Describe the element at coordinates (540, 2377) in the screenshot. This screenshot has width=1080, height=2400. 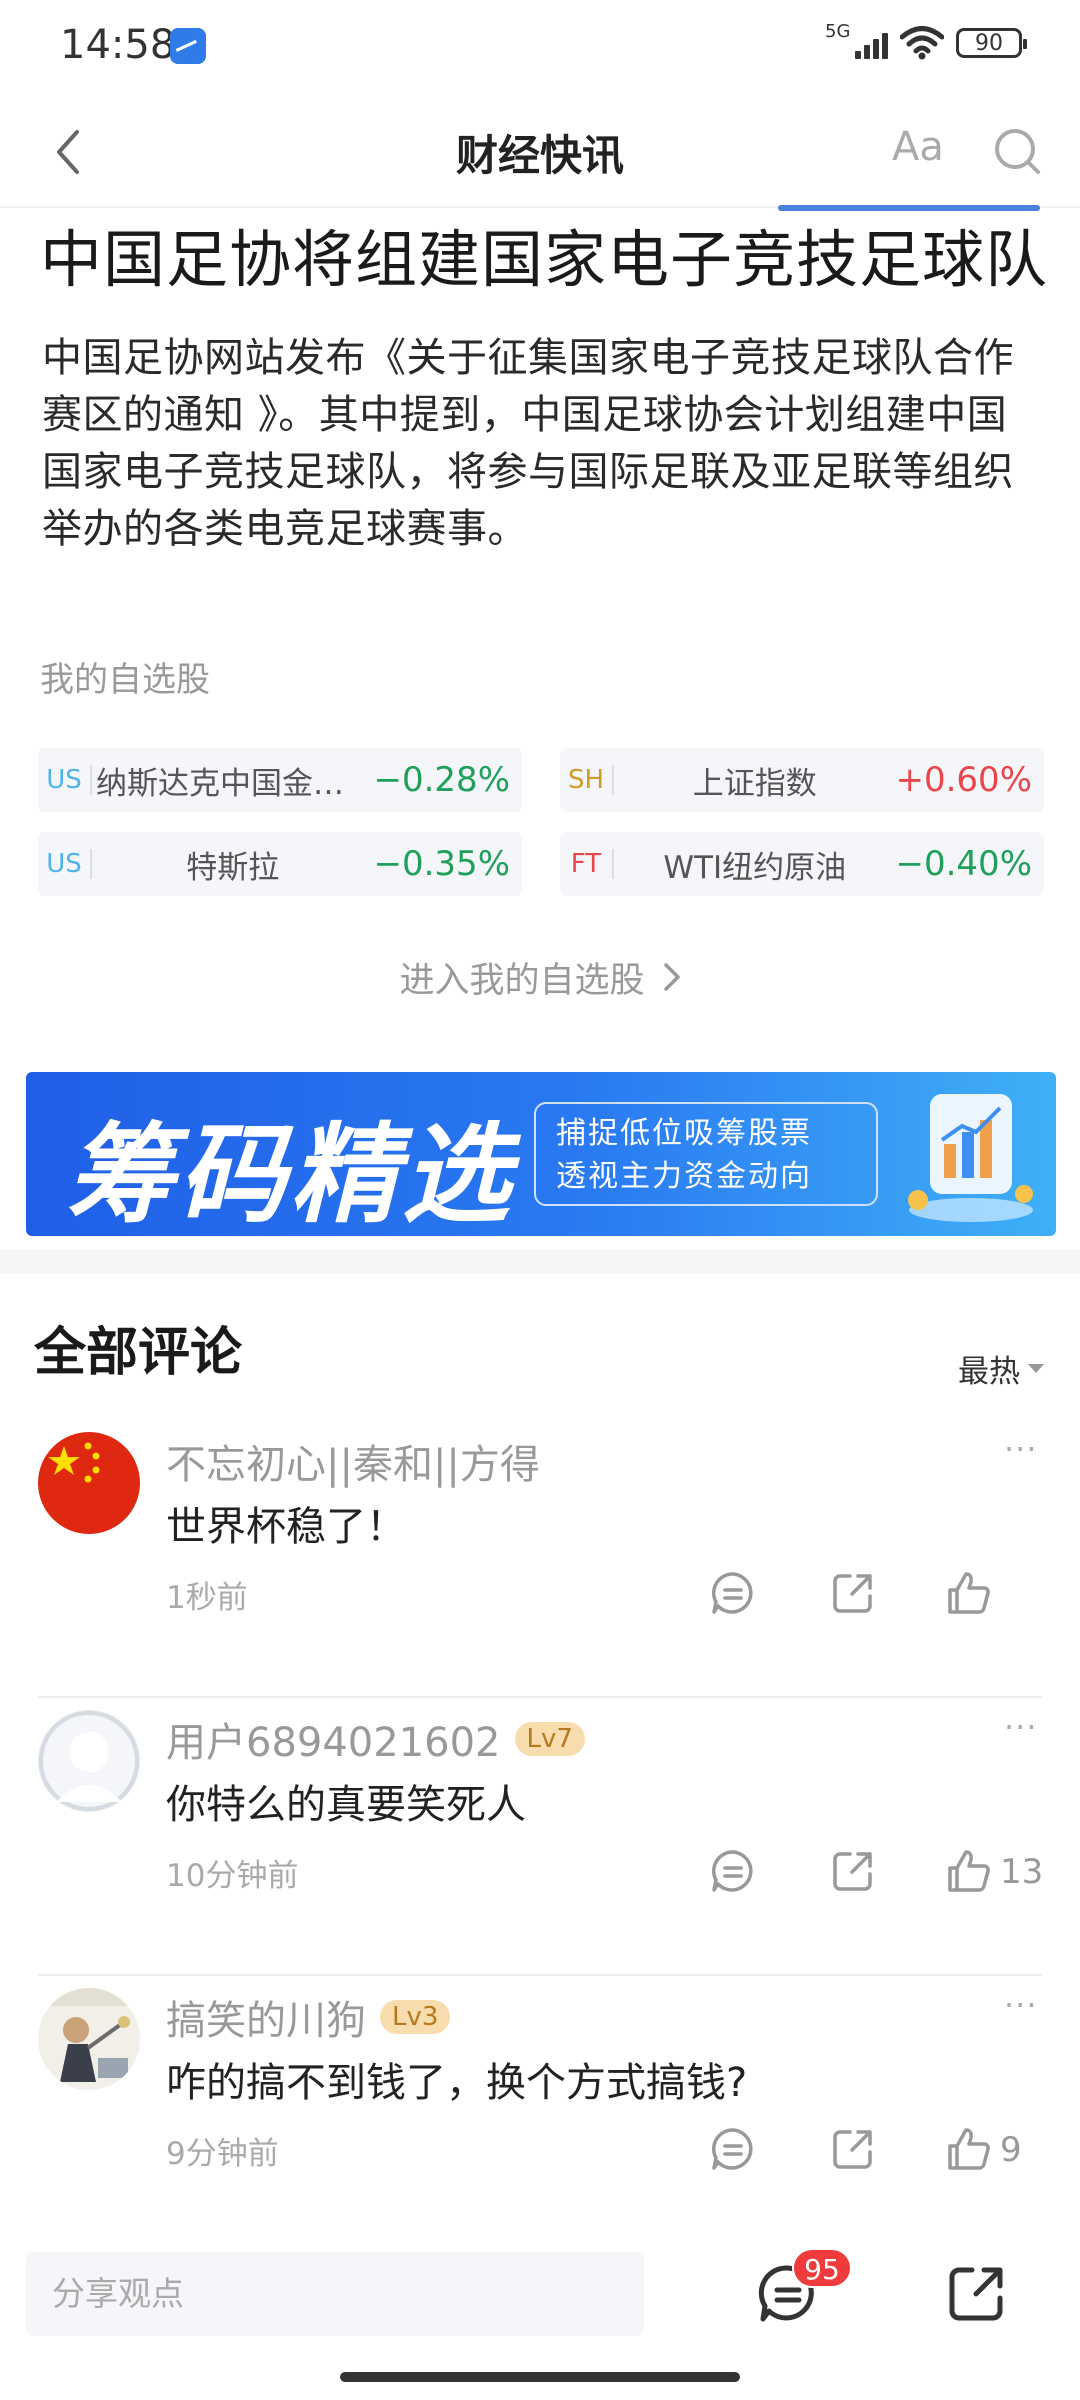
I see `home-indicator` at that location.